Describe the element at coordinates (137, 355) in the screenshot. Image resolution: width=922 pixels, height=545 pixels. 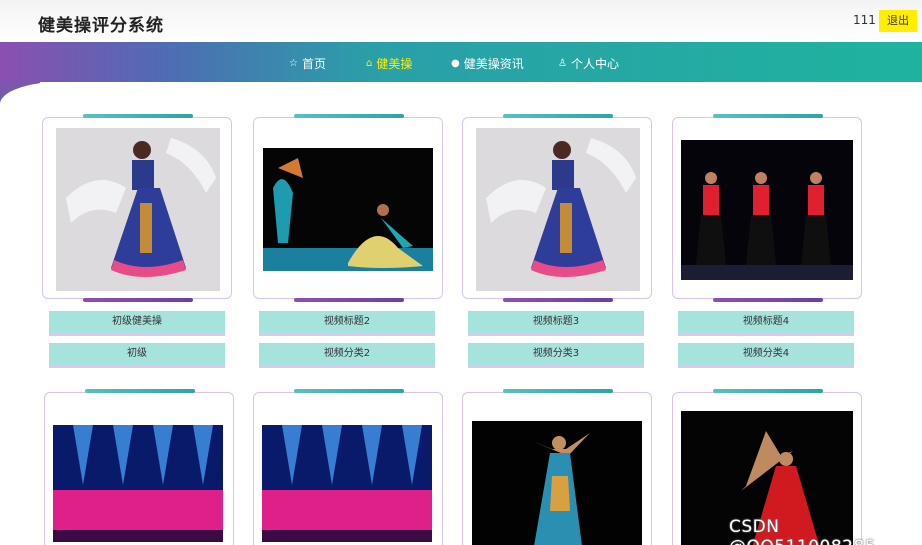
I see `video-category: 初级` at that location.